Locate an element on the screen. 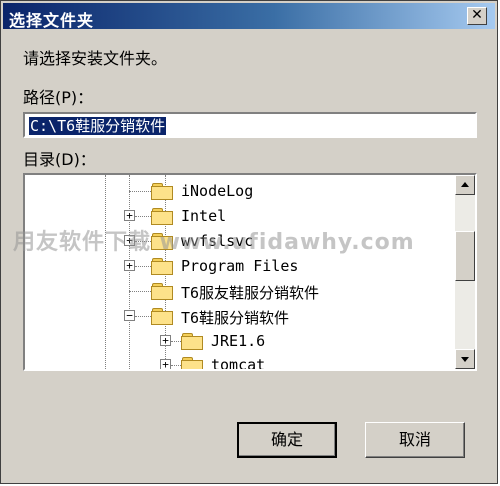  instruction-text: 请选择安装文件夹。 is located at coordinates (95, 58).